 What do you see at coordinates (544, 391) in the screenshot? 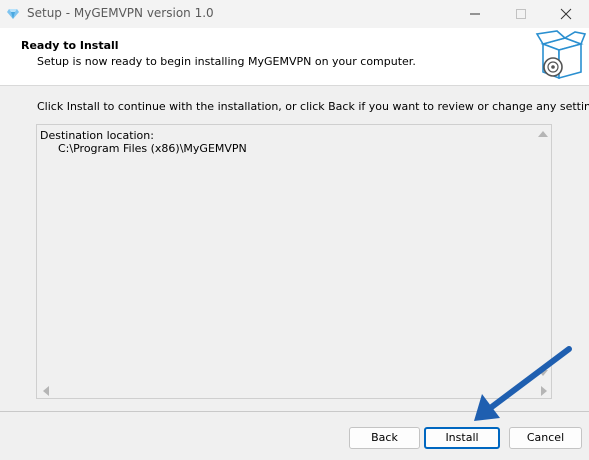
I see `scroll-right-icon` at bounding box center [544, 391].